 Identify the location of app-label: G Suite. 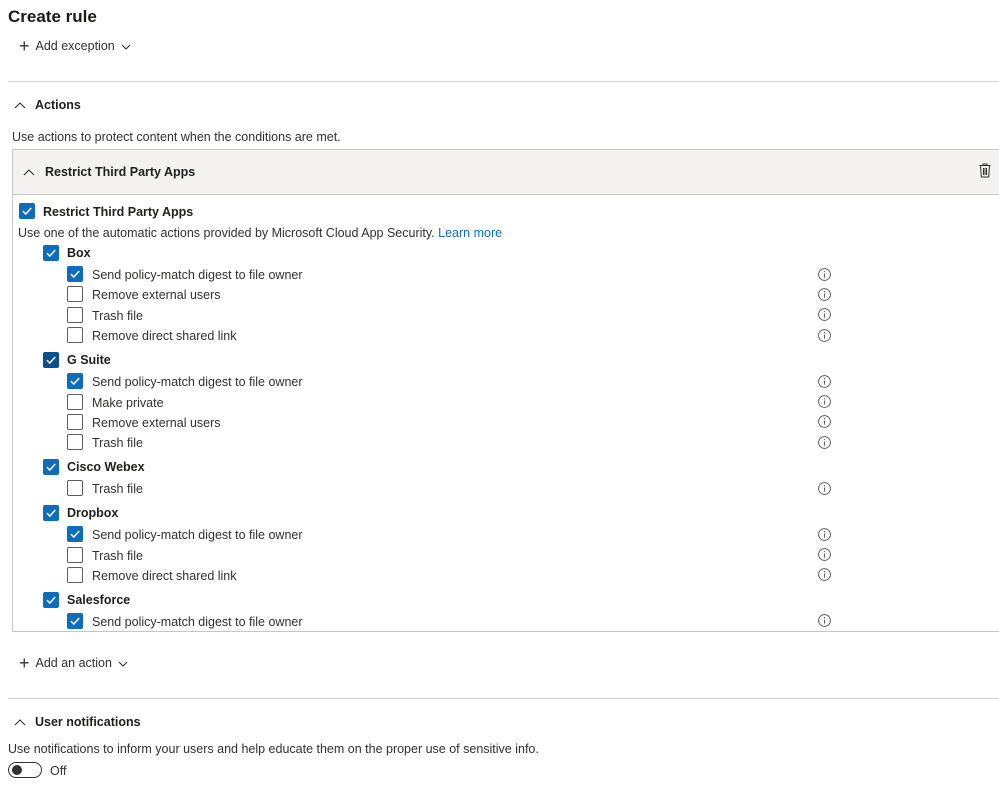
(89, 360).